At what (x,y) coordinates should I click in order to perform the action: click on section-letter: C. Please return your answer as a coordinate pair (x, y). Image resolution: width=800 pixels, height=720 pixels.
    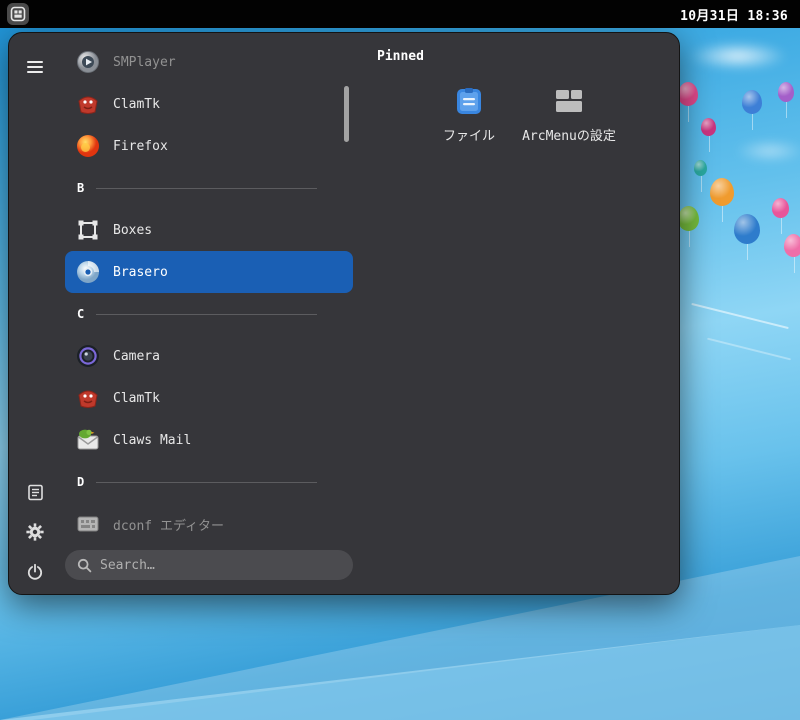
    Looking at the image, I should click on (81, 314).